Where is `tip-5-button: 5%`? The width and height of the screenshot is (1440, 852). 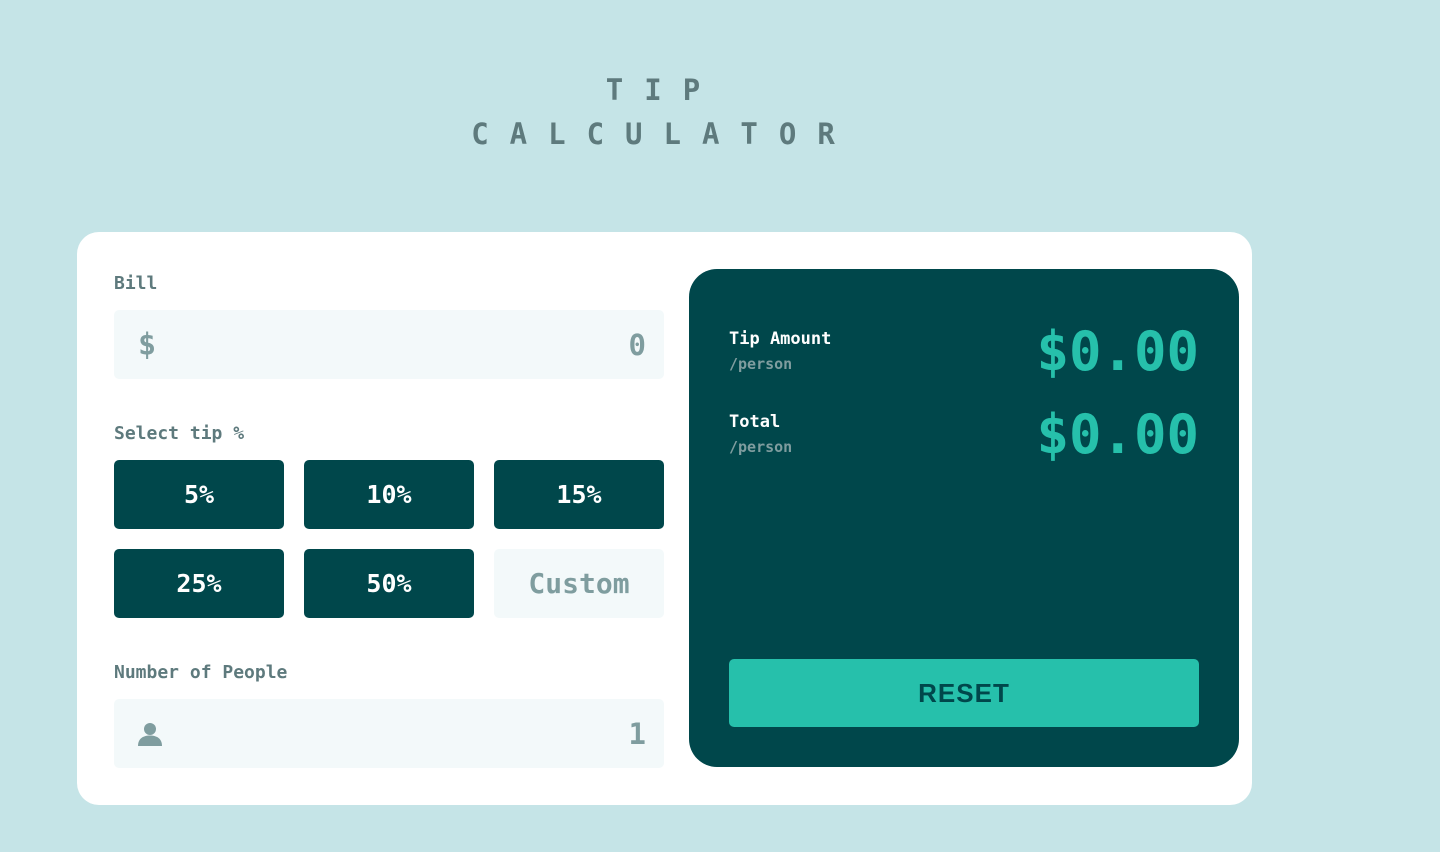 tip-5-button: 5% is located at coordinates (199, 494).